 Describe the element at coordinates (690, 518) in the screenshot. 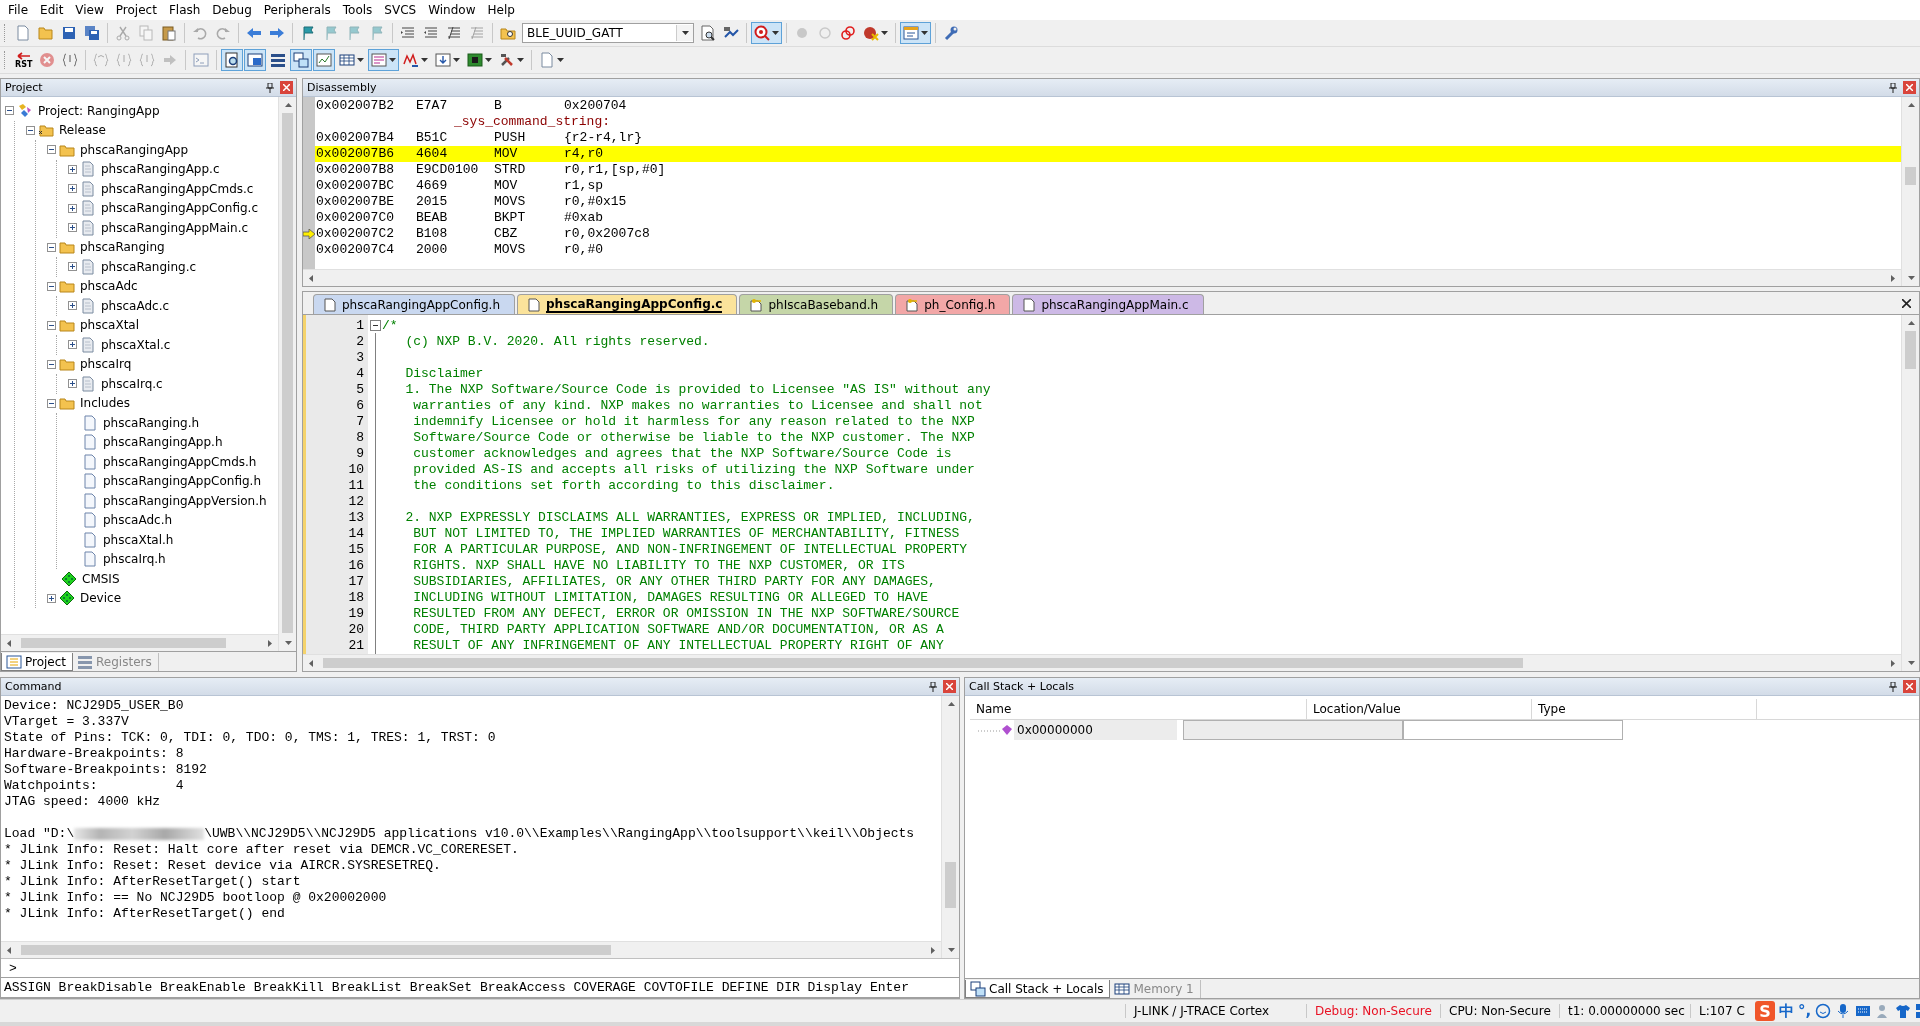

I see `code-line: 2. NXP EXPRESSLY DISCLAIMS ALL WARRANTIES, EXPRESS OR IMPLIED, INCLUDING,` at that location.